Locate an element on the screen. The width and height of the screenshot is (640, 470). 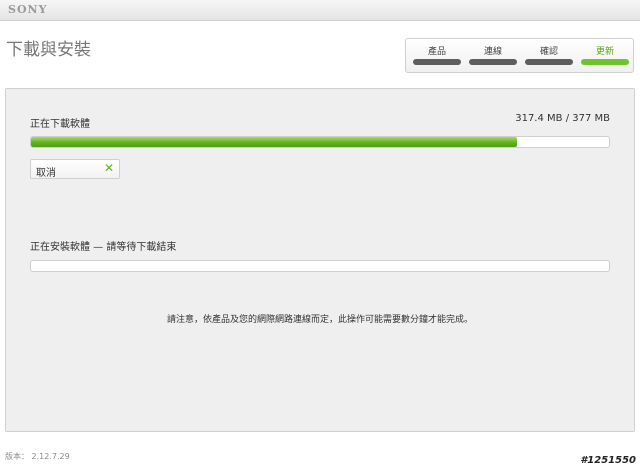
step-product: 產品 is located at coordinates (437, 55).